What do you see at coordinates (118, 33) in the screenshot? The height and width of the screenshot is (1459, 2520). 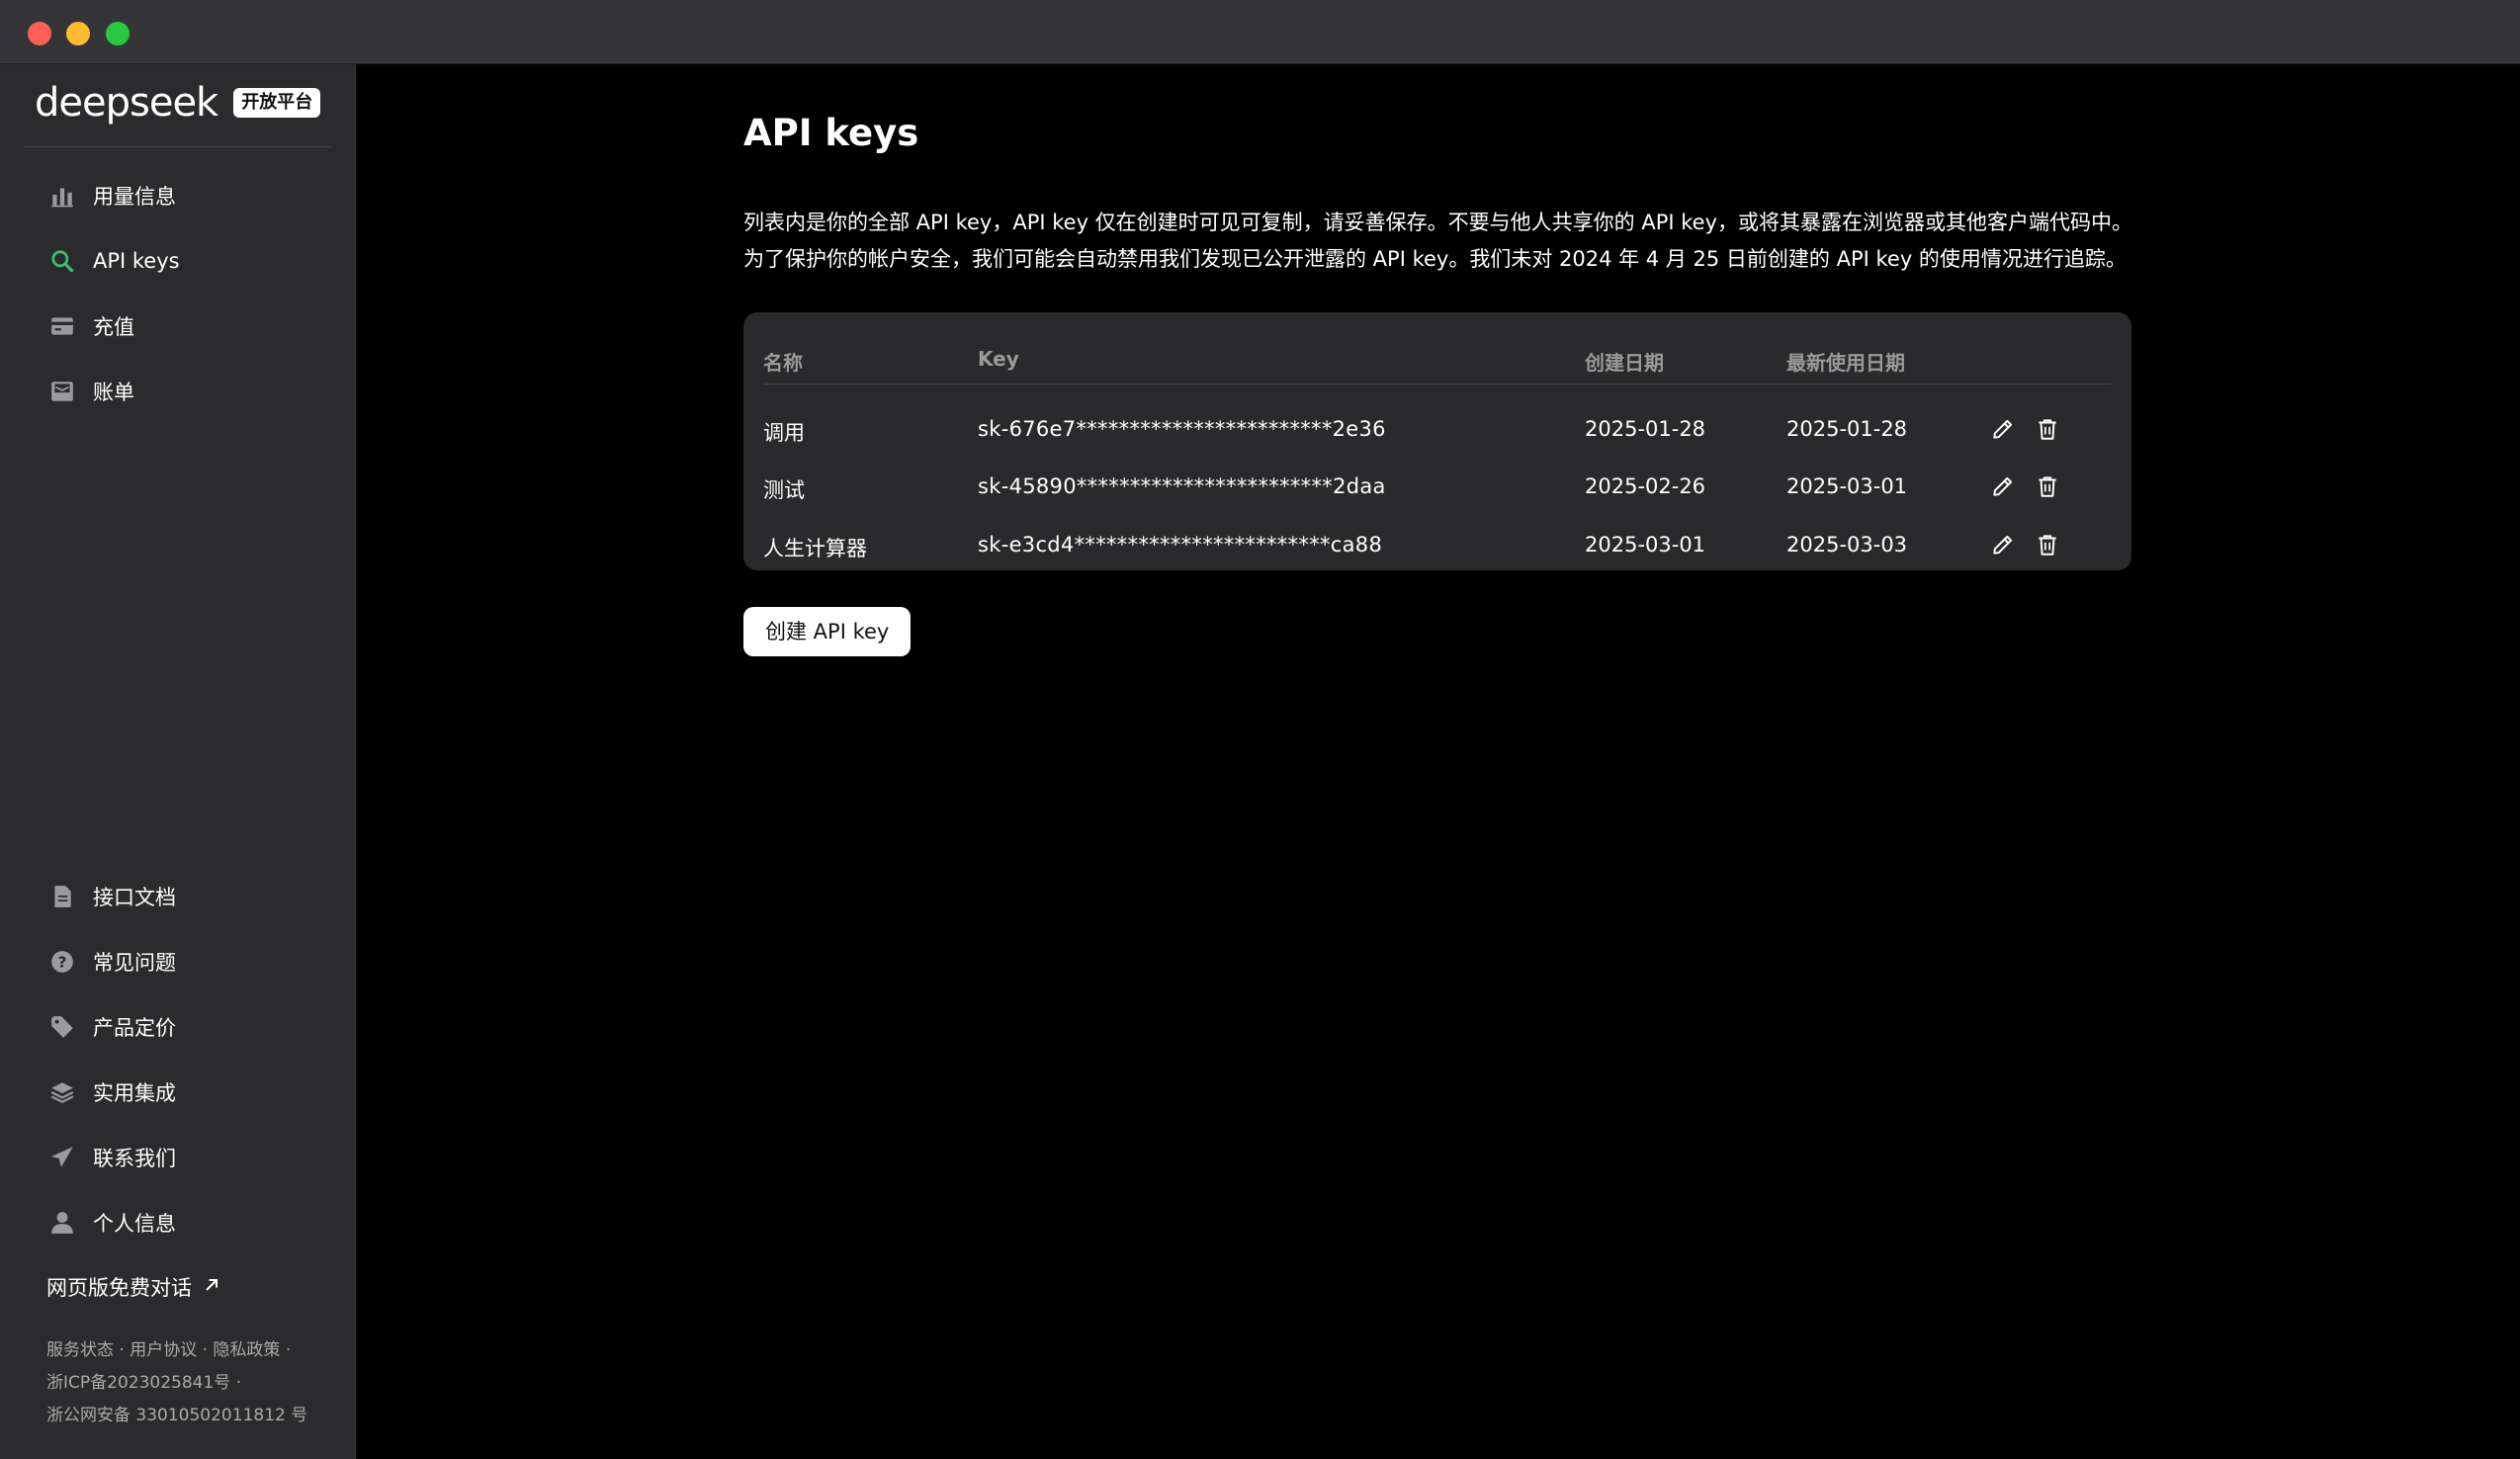 I see `maximize-window-button` at bounding box center [118, 33].